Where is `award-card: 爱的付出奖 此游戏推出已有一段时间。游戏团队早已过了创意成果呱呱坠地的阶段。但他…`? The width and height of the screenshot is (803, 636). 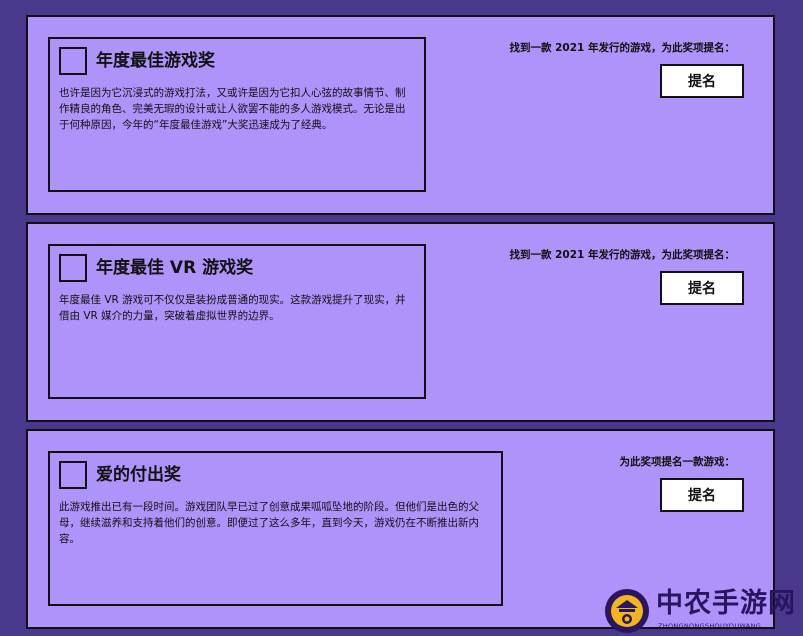
award-card: 爱的付出奖 此游戏推出已有一段时间。游戏团队早已过了创意成果呱呱坠地的阶段。但他… is located at coordinates (275, 528).